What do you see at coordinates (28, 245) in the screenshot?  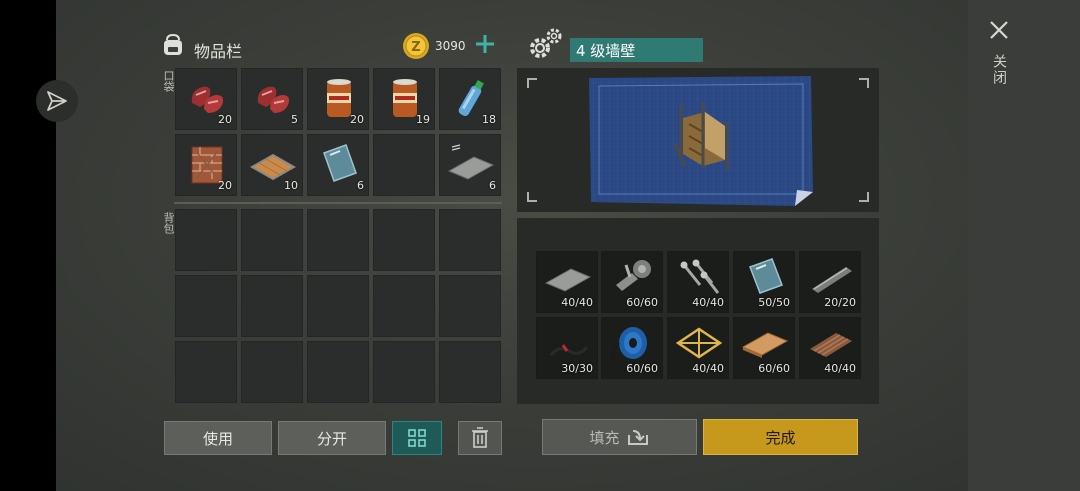 I see `left-edge` at bounding box center [28, 245].